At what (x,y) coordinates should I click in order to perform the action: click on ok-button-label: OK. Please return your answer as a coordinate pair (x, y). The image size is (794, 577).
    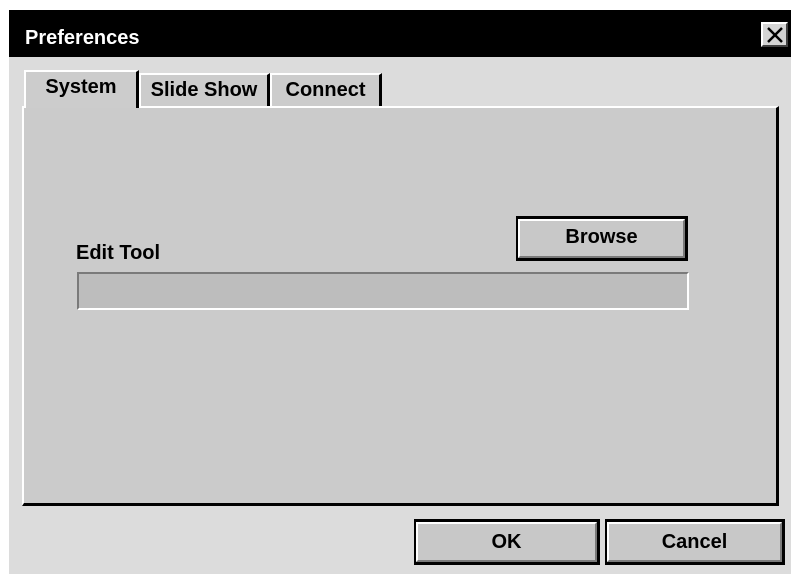
    Looking at the image, I should click on (506, 542).